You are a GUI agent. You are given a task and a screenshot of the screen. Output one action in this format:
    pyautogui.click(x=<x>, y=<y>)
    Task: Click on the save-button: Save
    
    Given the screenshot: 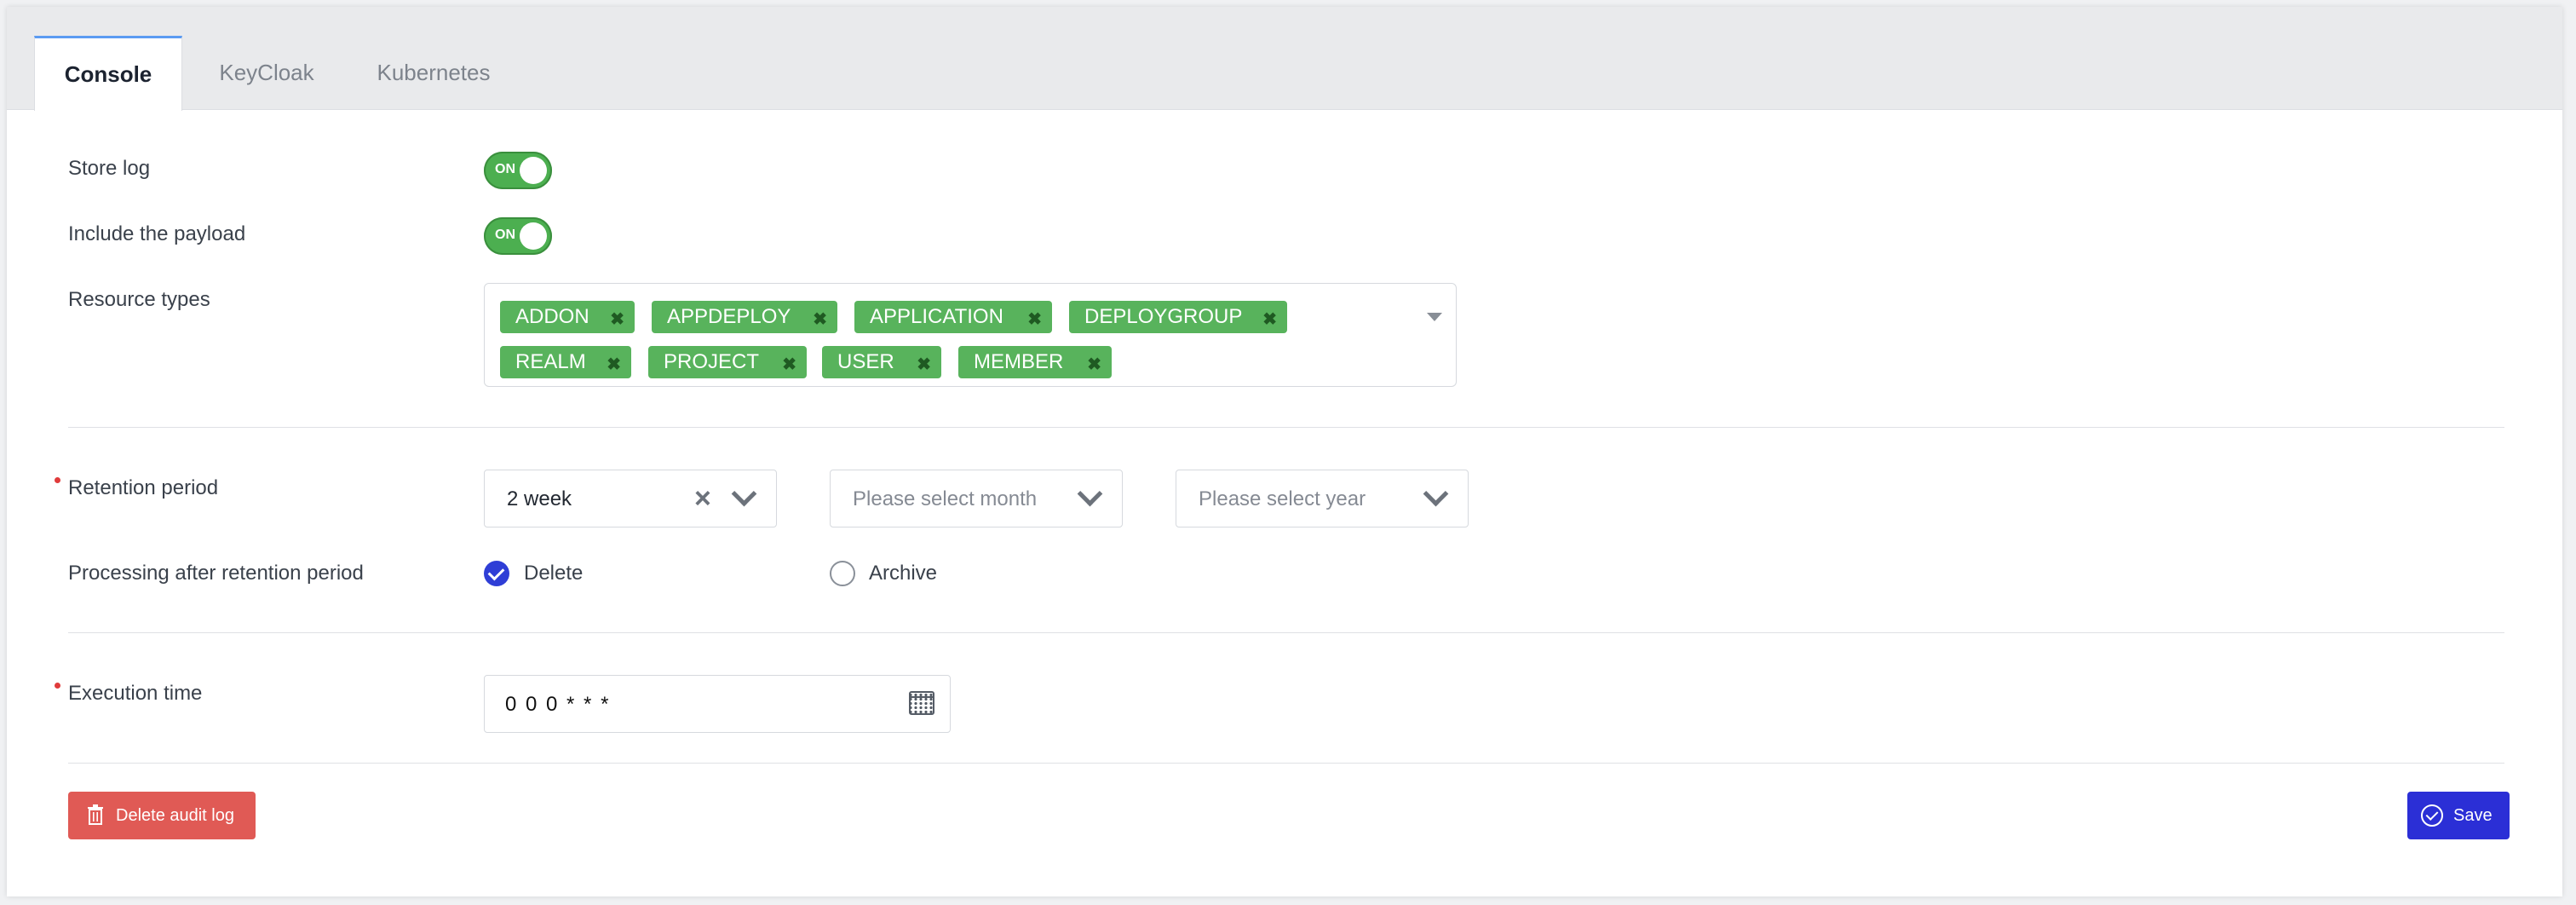 What is the action you would take?
    pyautogui.click(x=2458, y=815)
    